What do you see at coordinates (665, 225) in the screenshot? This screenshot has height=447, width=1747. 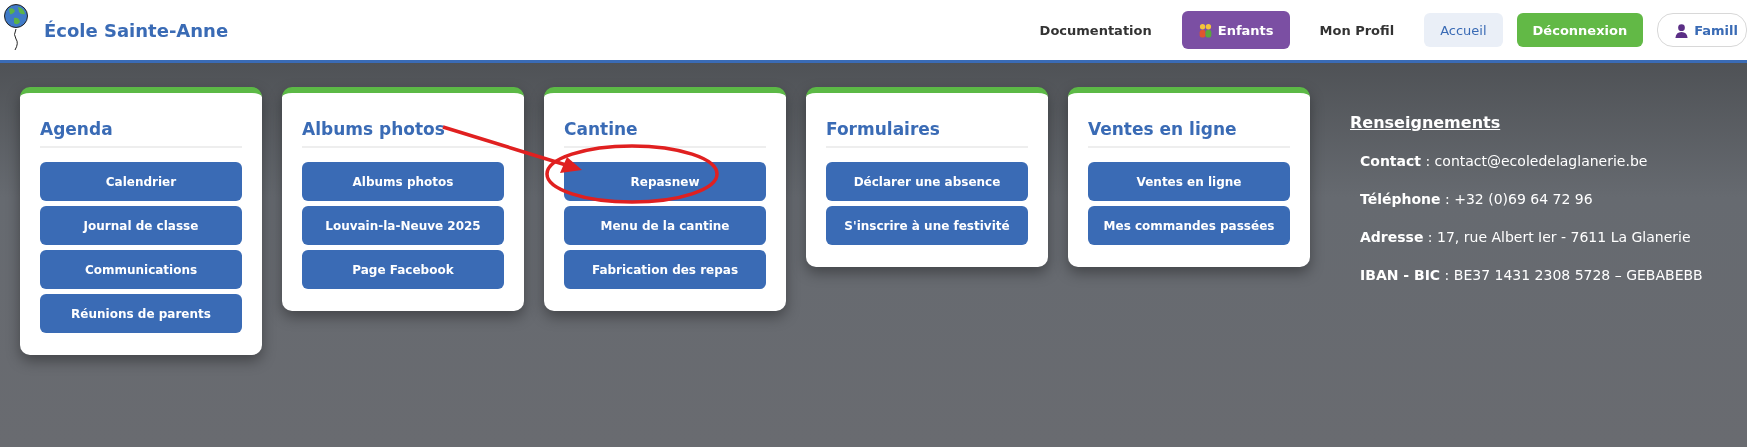 I see `menu-button: Menu de la cantine` at bounding box center [665, 225].